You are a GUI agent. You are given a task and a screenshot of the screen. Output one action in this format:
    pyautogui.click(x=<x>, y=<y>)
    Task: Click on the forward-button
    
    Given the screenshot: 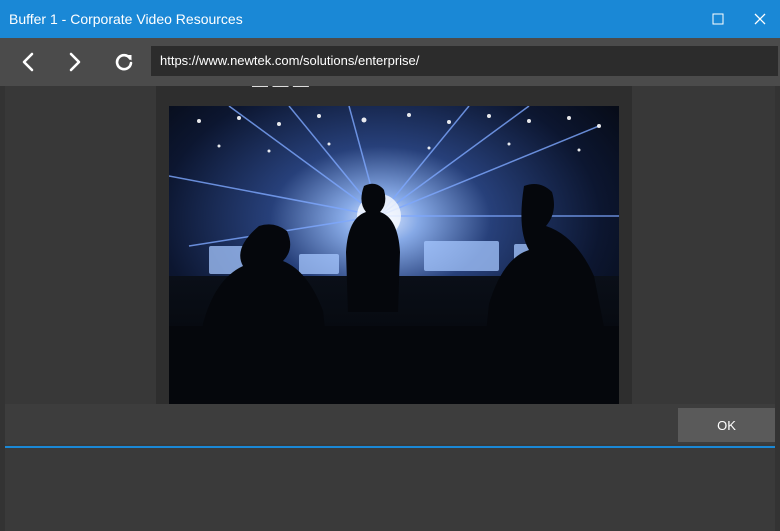 What is the action you would take?
    pyautogui.click(x=75, y=62)
    